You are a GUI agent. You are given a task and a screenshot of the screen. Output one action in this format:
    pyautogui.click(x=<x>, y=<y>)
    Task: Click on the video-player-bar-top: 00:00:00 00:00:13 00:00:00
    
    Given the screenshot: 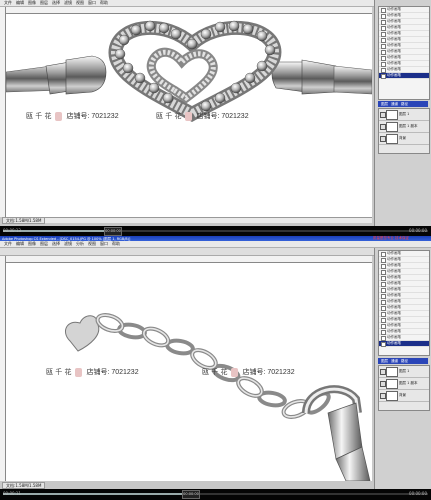 What is the action you would take?
    pyautogui.click(x=215, y=231)
    